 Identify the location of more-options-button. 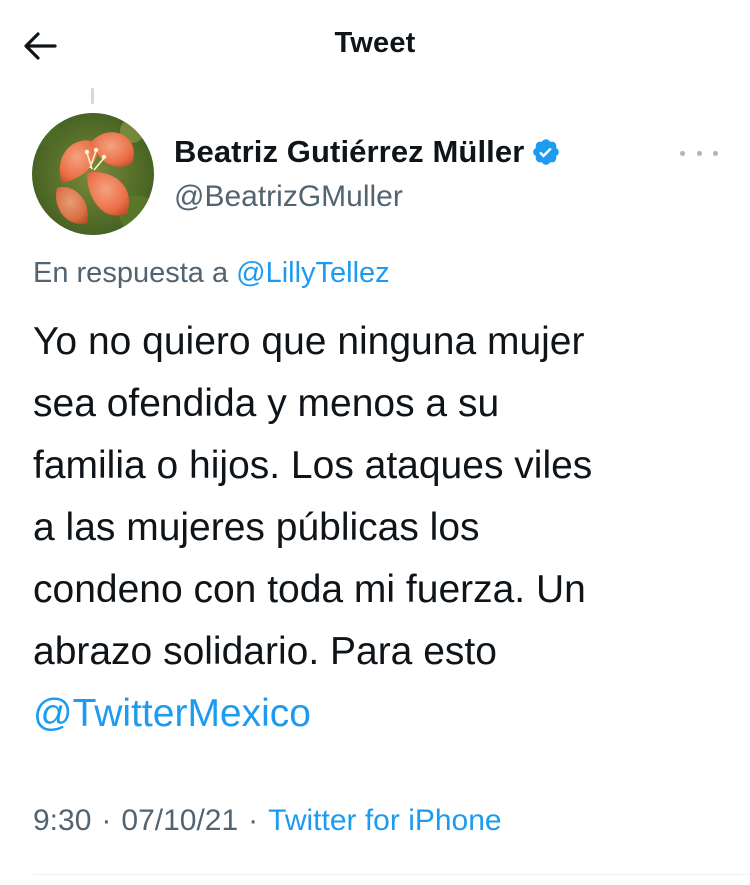
(699, 153).